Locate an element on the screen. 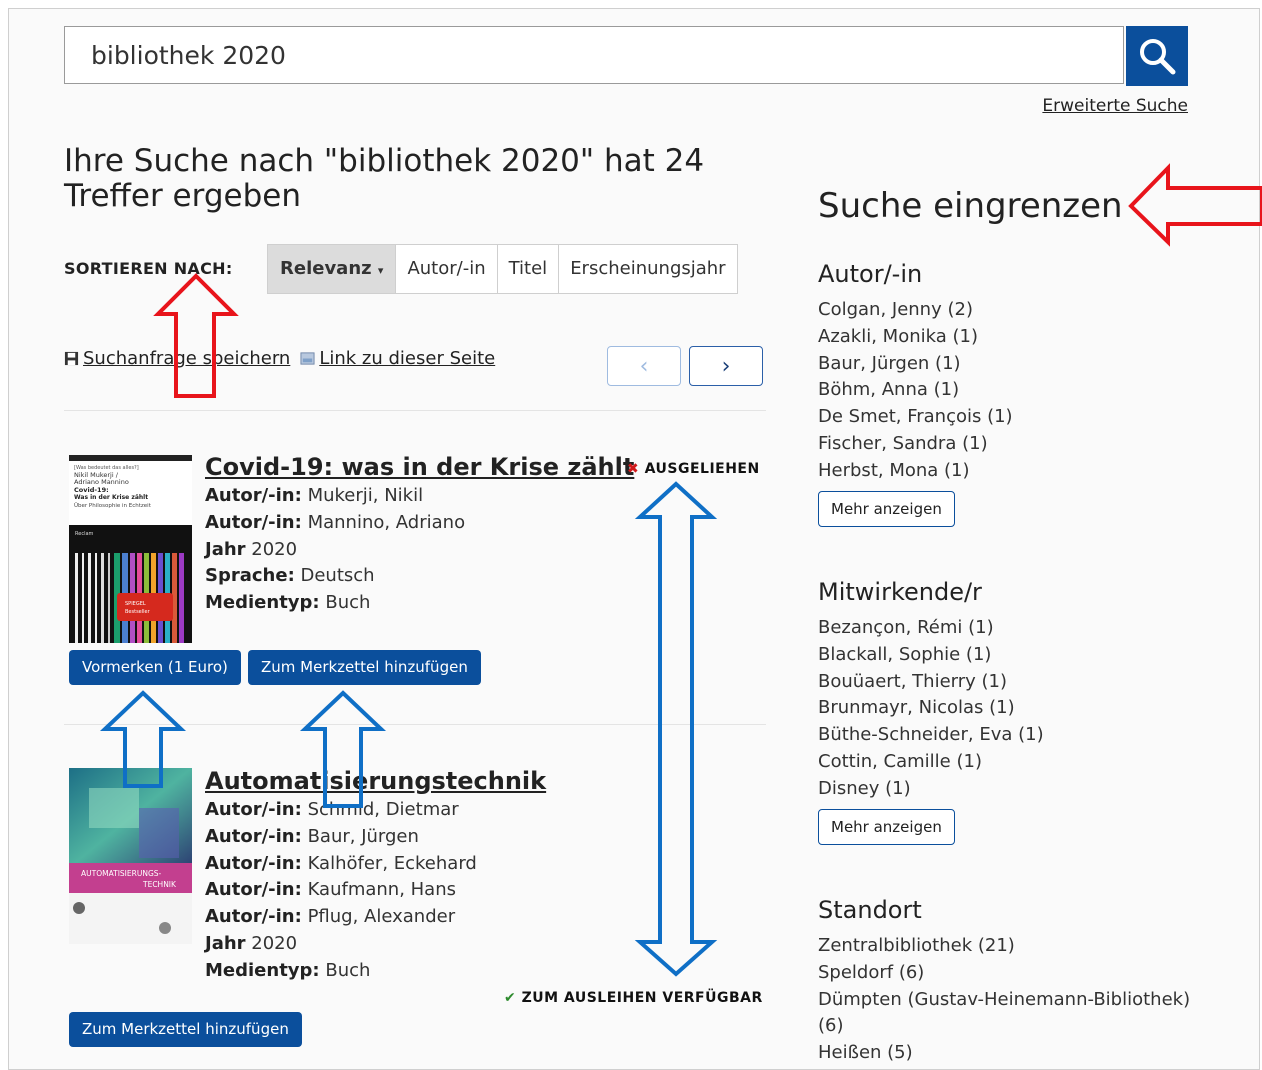  divider is located at coordinates (415, 410).